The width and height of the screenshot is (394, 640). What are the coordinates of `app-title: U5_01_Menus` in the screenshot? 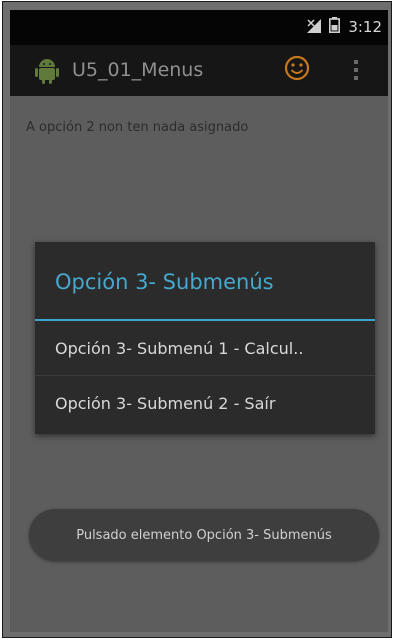 It's located at (138, 70).